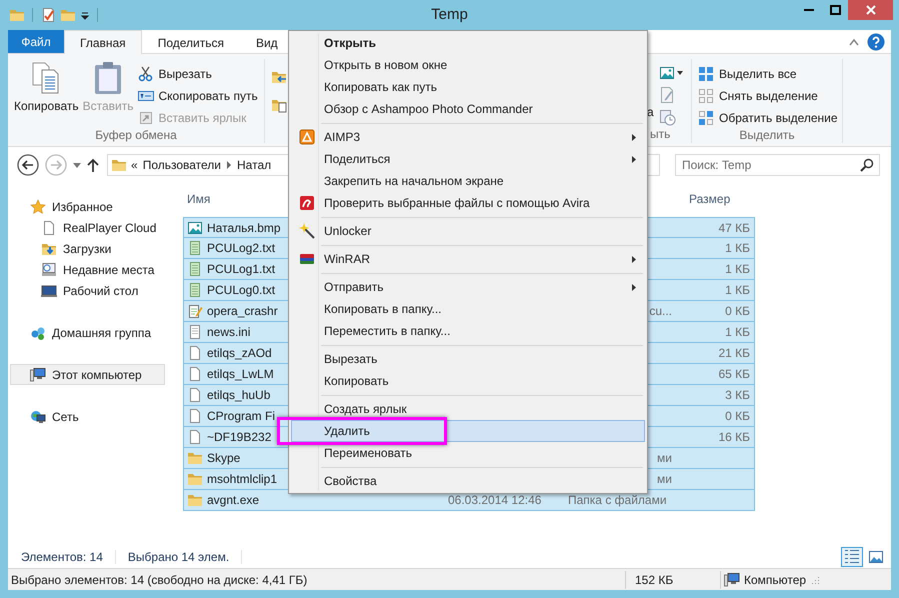  I want to click on ribbon-tab: Главная, so click(103, 42).